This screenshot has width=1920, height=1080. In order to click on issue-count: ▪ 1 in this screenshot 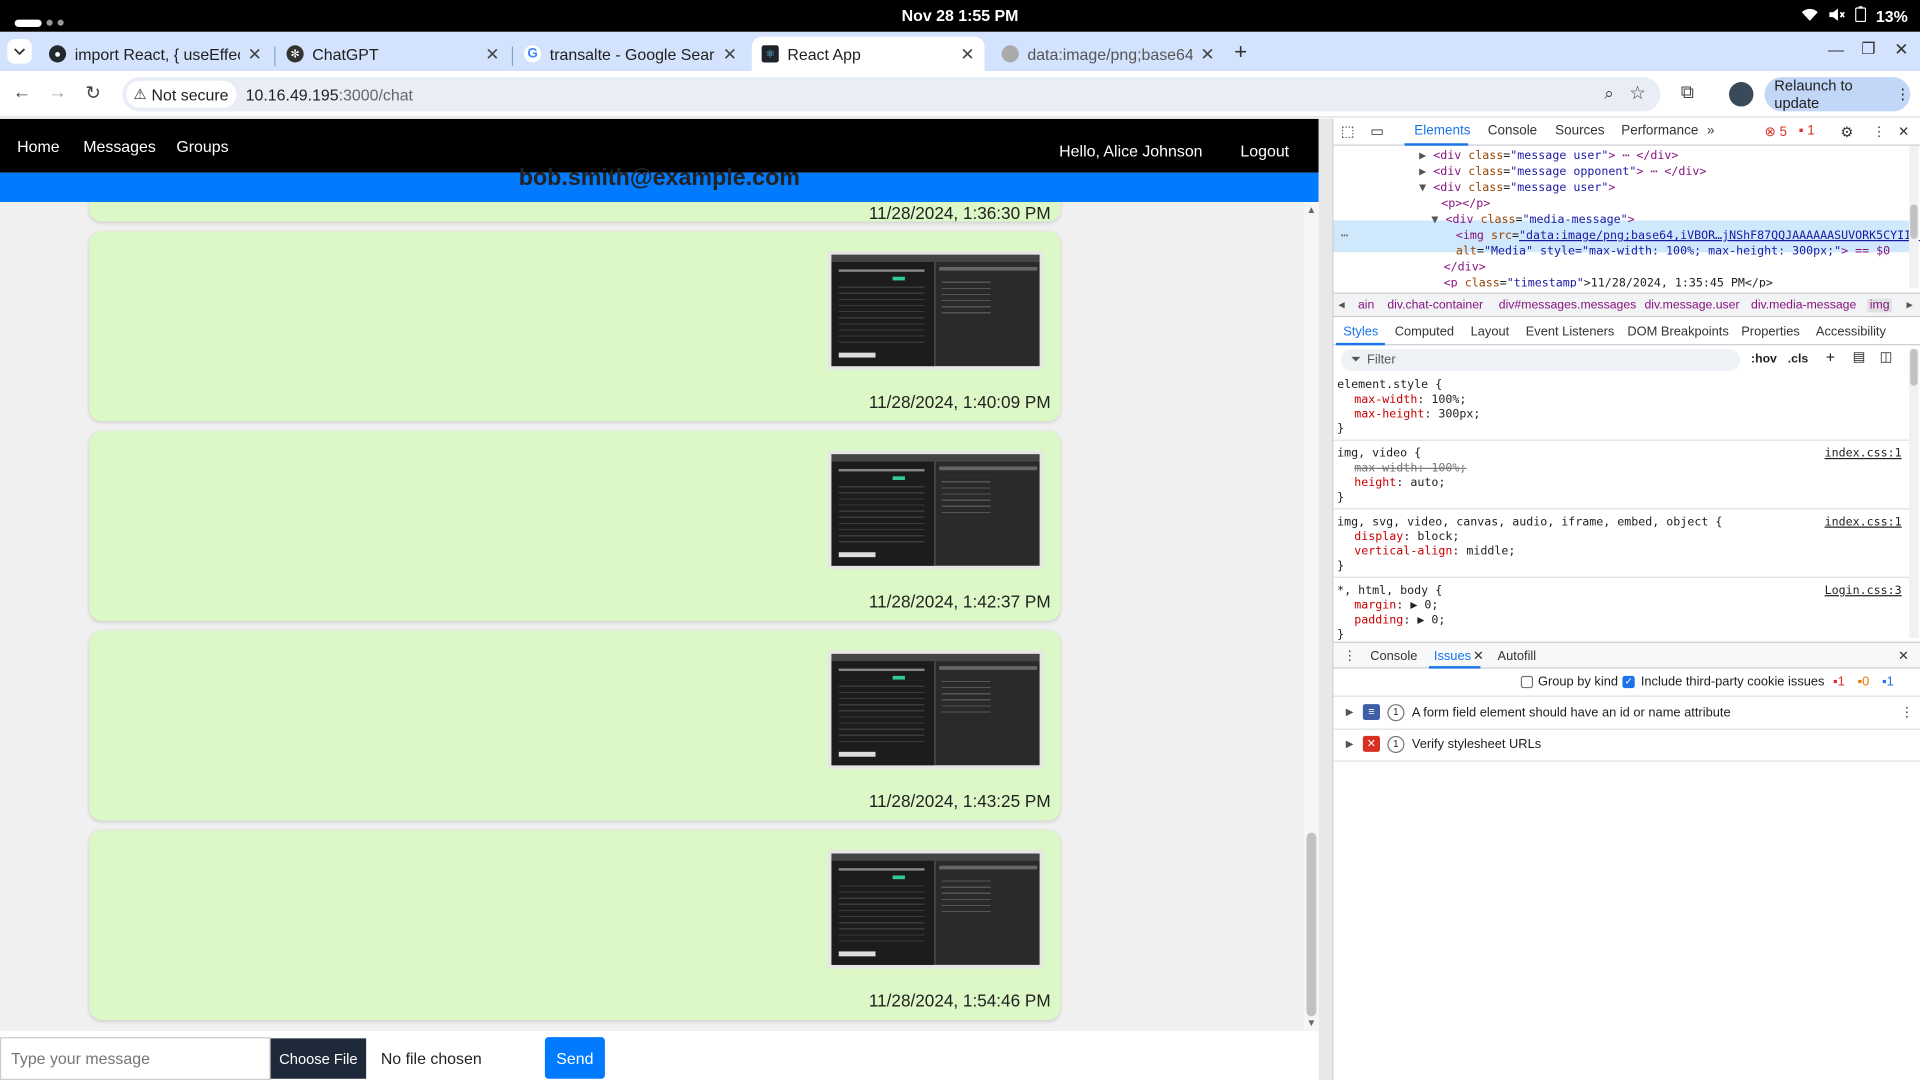, I will do `click(1807, 131)`.